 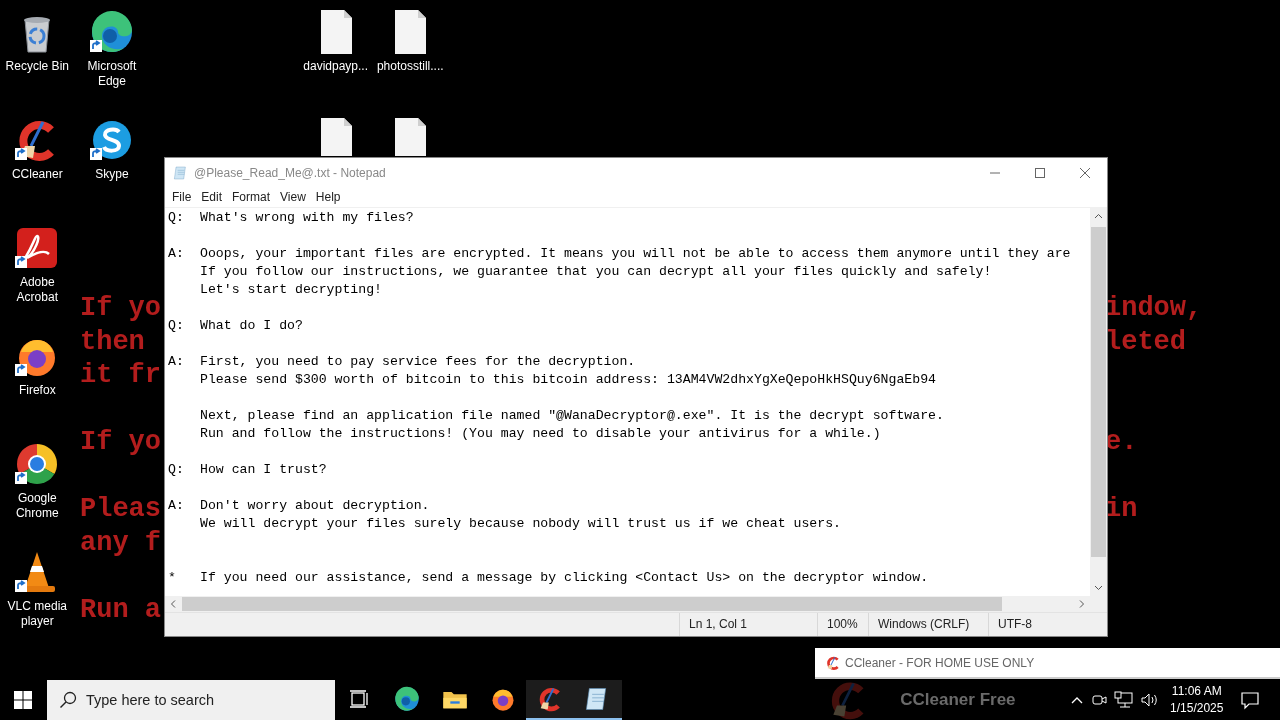 I want to click on text-line: We will decrypt your files surely because nobody will trust us if we cheat users., so click(x=521, y=524).